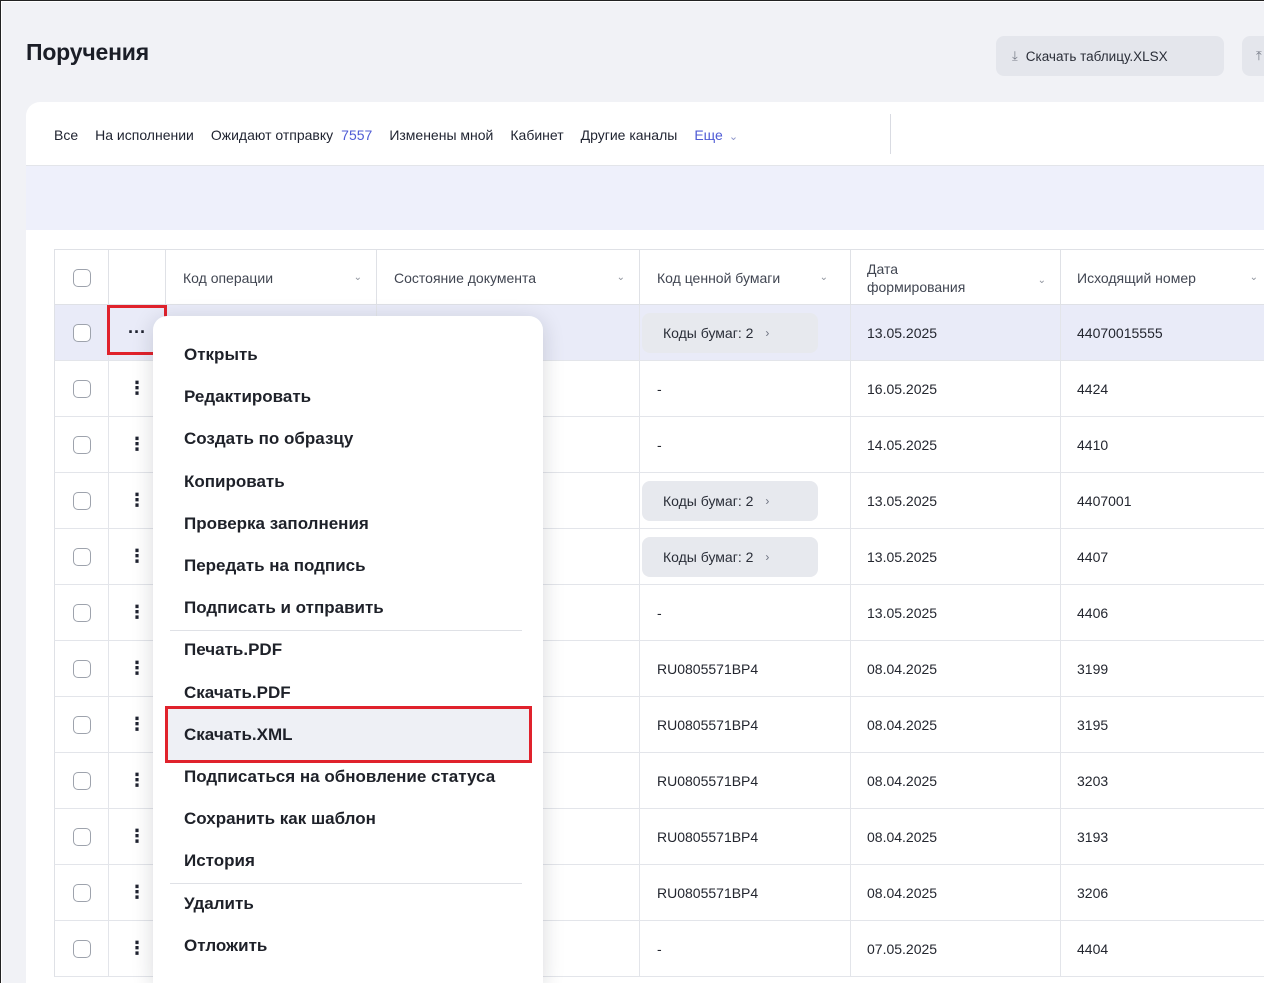 Image resolution: width=1264 pixels, height=983 pixels. I want to click on outgoing-number-cell: 3195, so click(1162, 724).